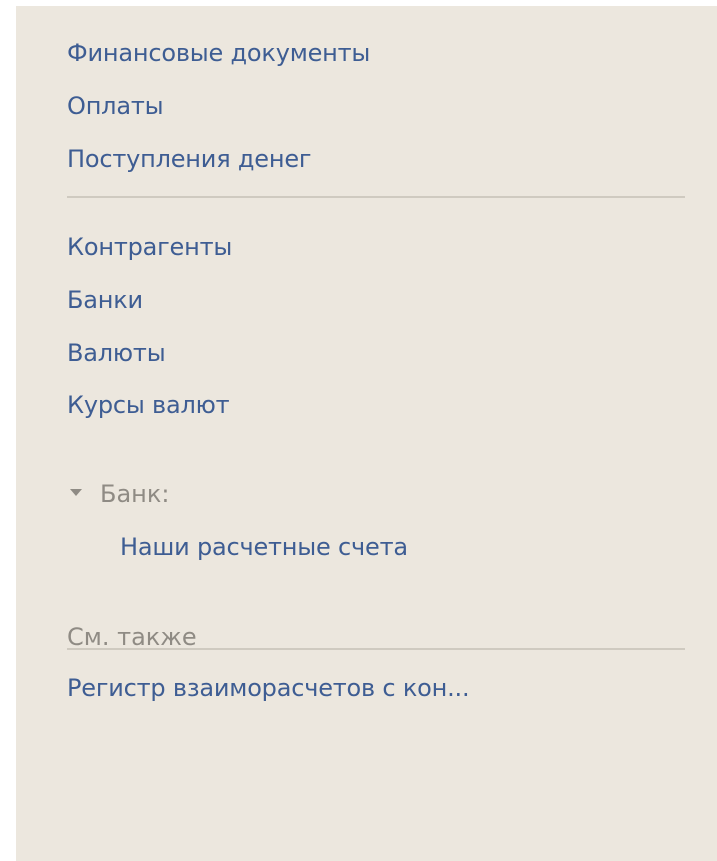 This screenshot has height=861, width=717. Describe the element at coordinates (76, 492) in the screenshot. I see `triangle-down-icon` at that location.